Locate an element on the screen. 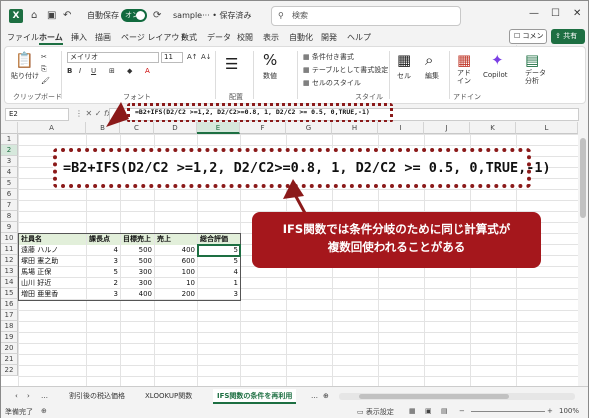 The image size is (589, 418). arrow-to-formula-bar is located at coordinates (117, 114).